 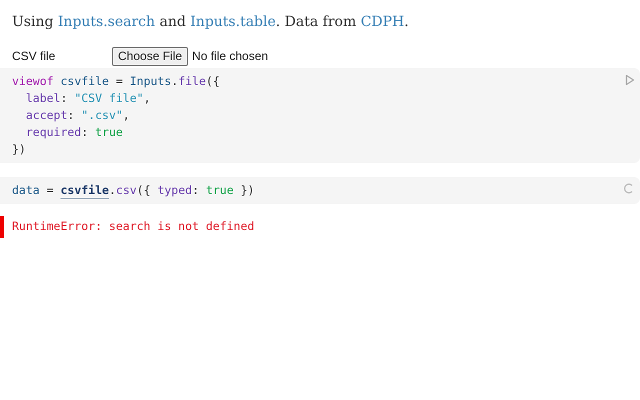 What do you see at coordinates (133, 227) in the screenshot?
I see `error-message: RuntimeError: search is not defined` at bounding box center [133, 227].